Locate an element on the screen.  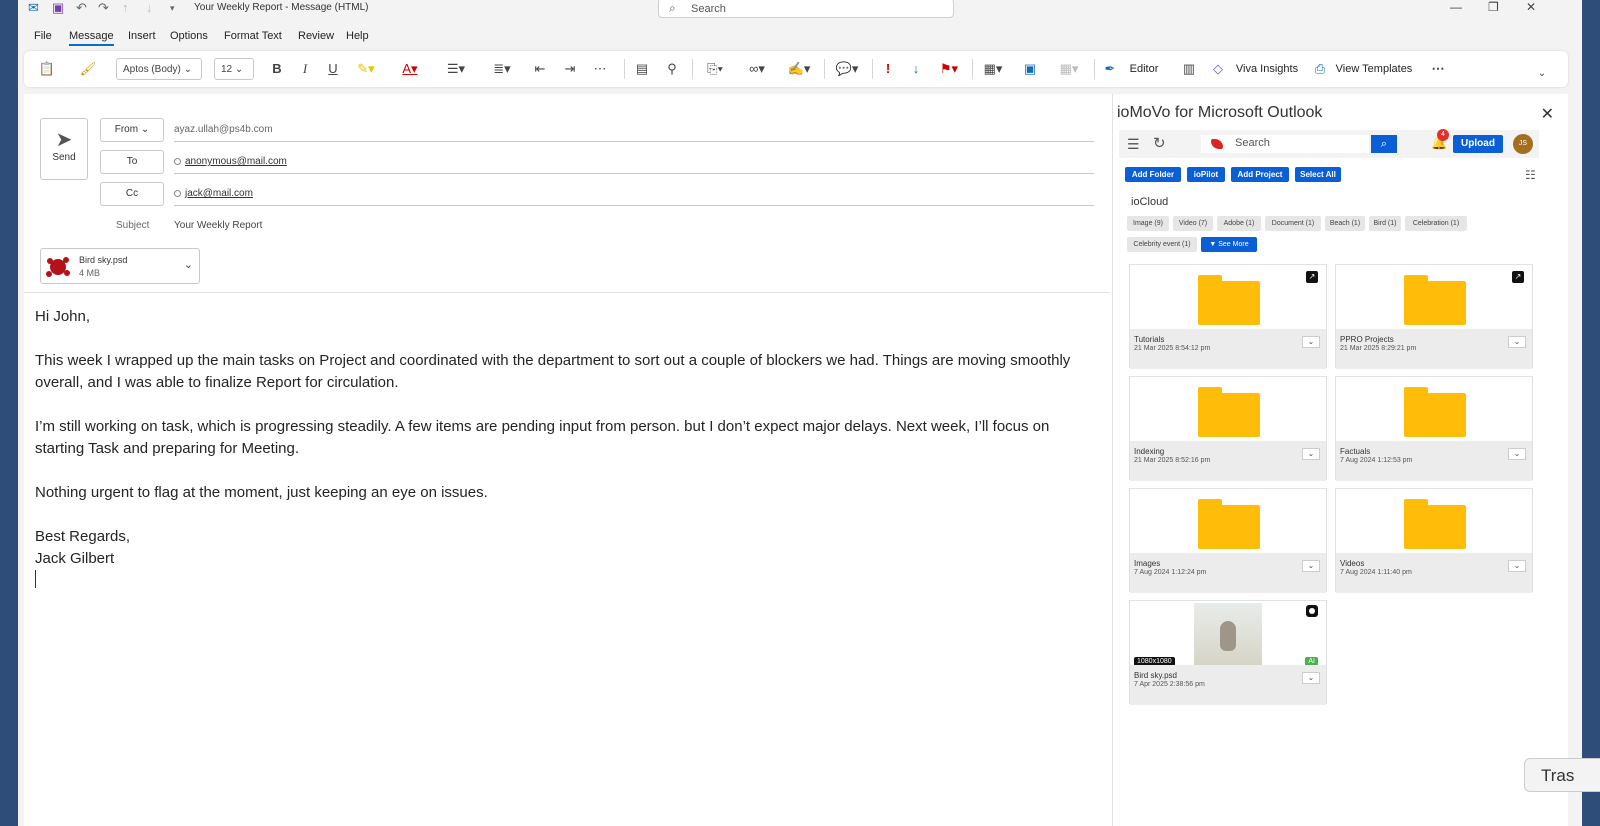
select-circle-icon is located at coordinates (1312, 611).